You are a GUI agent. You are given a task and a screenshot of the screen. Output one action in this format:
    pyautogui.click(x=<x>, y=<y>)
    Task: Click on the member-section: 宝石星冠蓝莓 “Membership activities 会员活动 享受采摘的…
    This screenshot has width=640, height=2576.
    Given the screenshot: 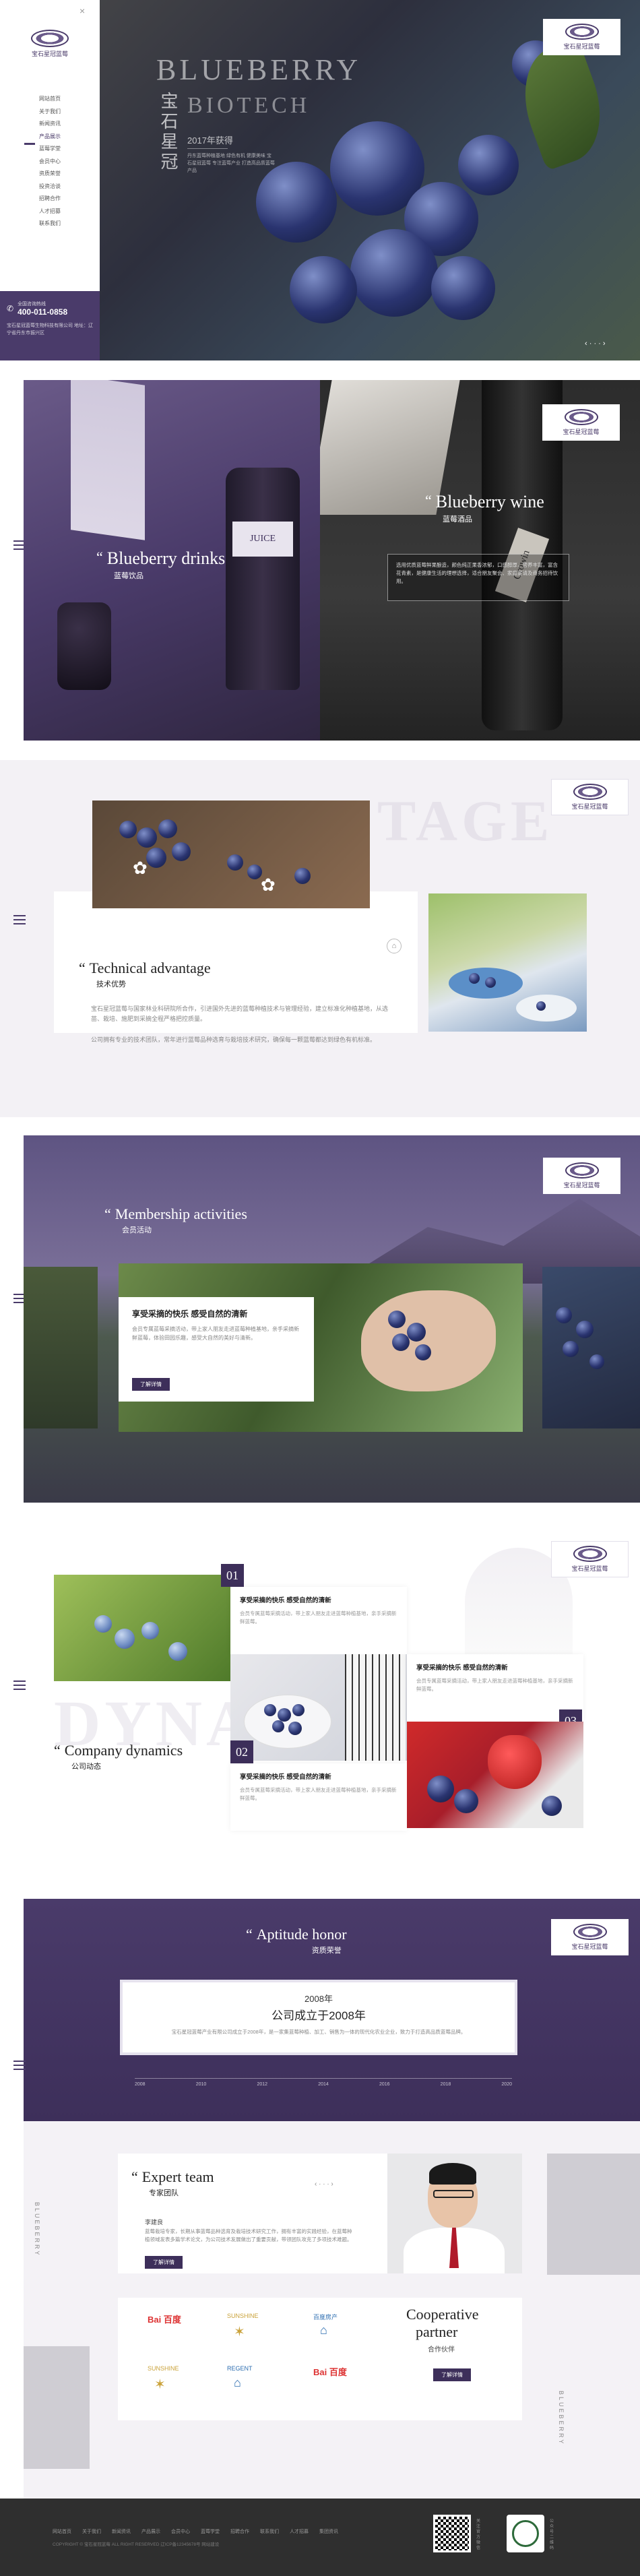 What is the action you would take?
    pyautogui.click(x=320, y=1319)
    